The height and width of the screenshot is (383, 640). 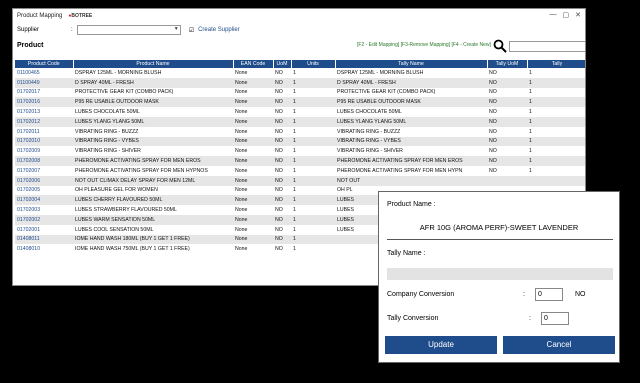 I want to click on cell-tally-name: LUBES YLANG YLANG 50ML, so click(x=411, y=121).